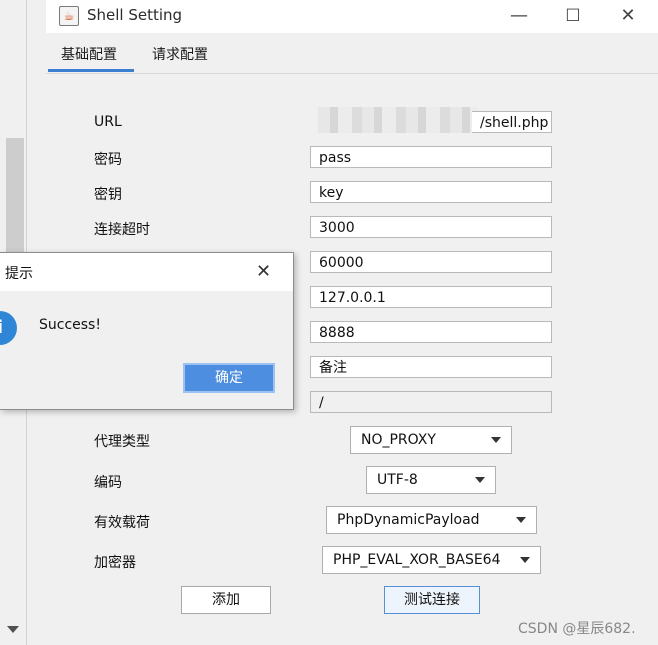  I want to click on tab-basic-config: 基础配置, so click(89, 54).